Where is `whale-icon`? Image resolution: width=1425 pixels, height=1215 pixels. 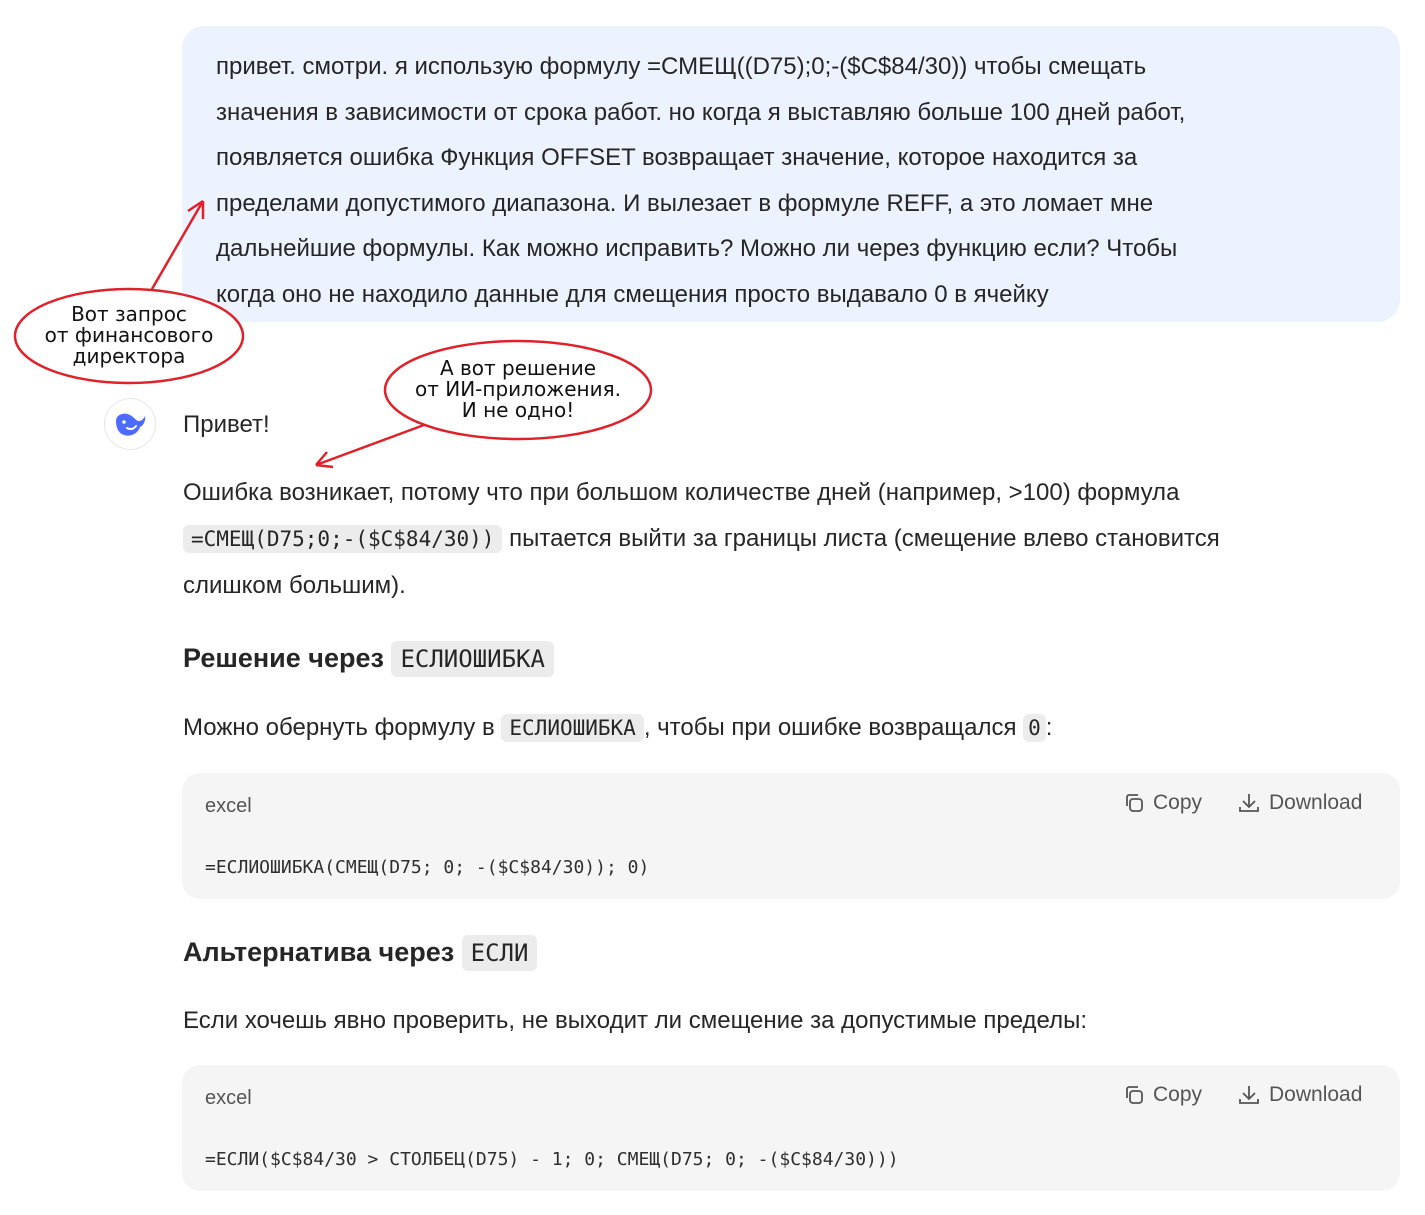 whale-icon is located at coordinates (131, 424).